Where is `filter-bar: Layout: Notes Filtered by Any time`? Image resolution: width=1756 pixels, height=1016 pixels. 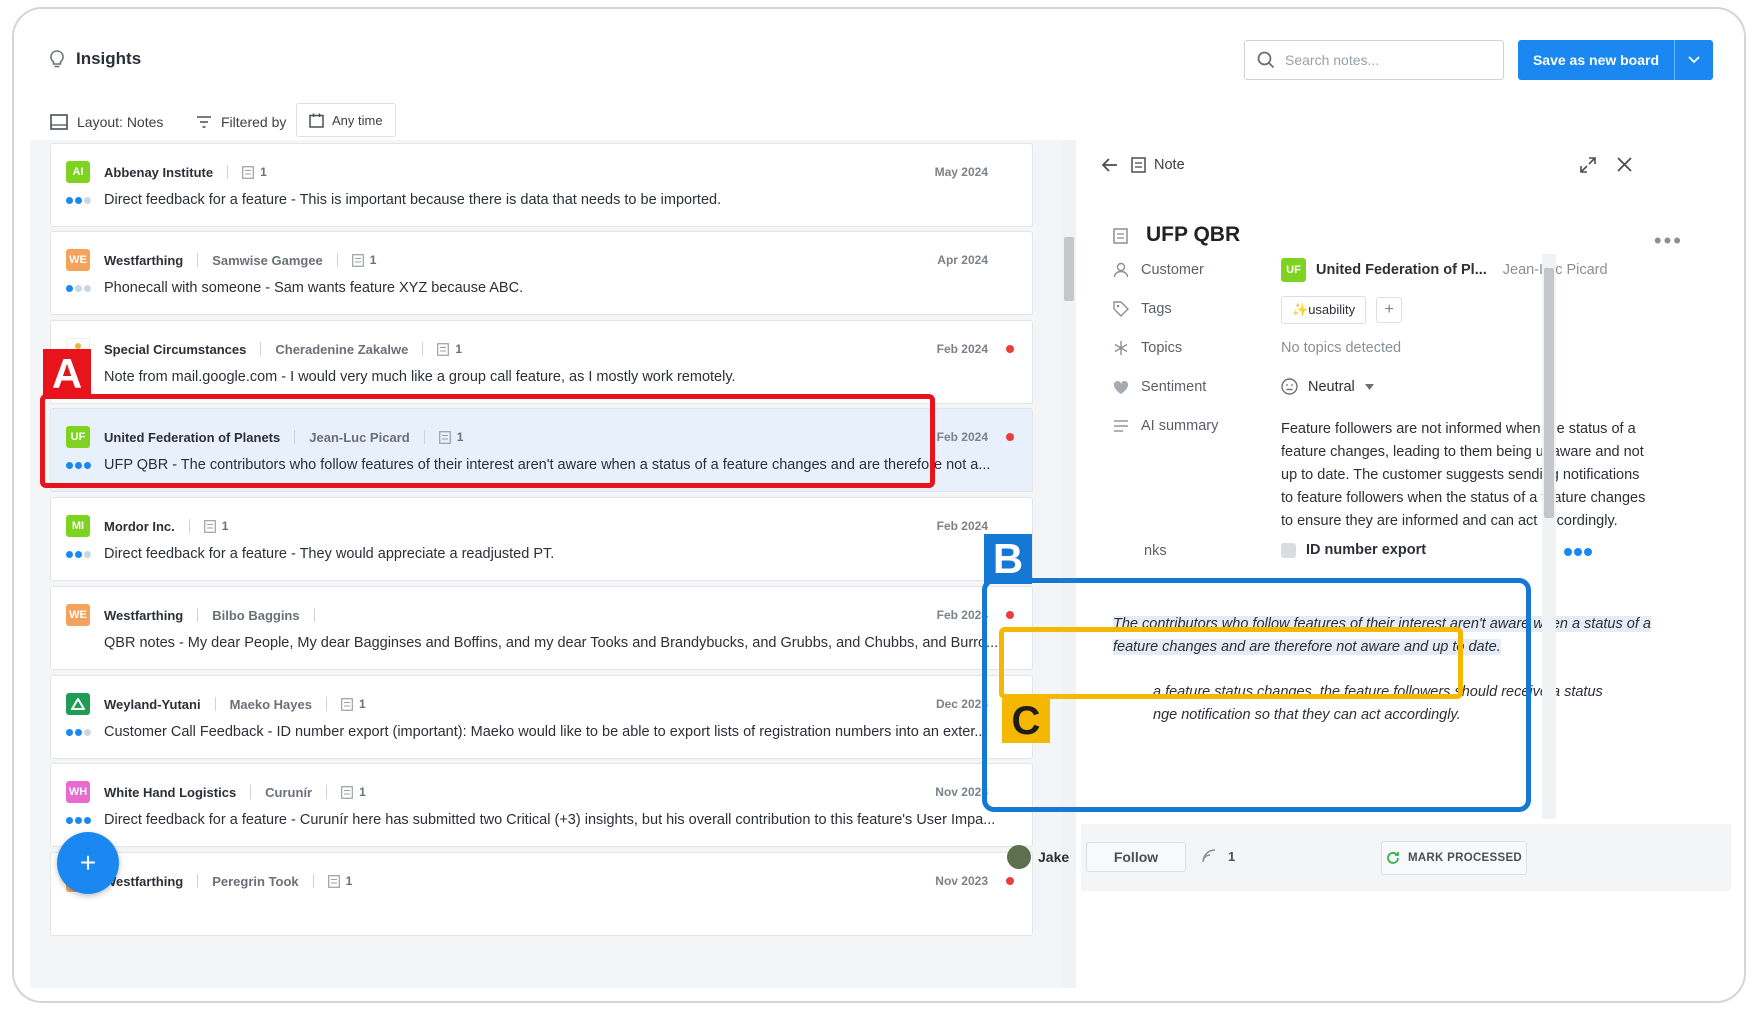
filter-bar: Layout: Notes Filtered by Any time is located at coordinates (879, 121).